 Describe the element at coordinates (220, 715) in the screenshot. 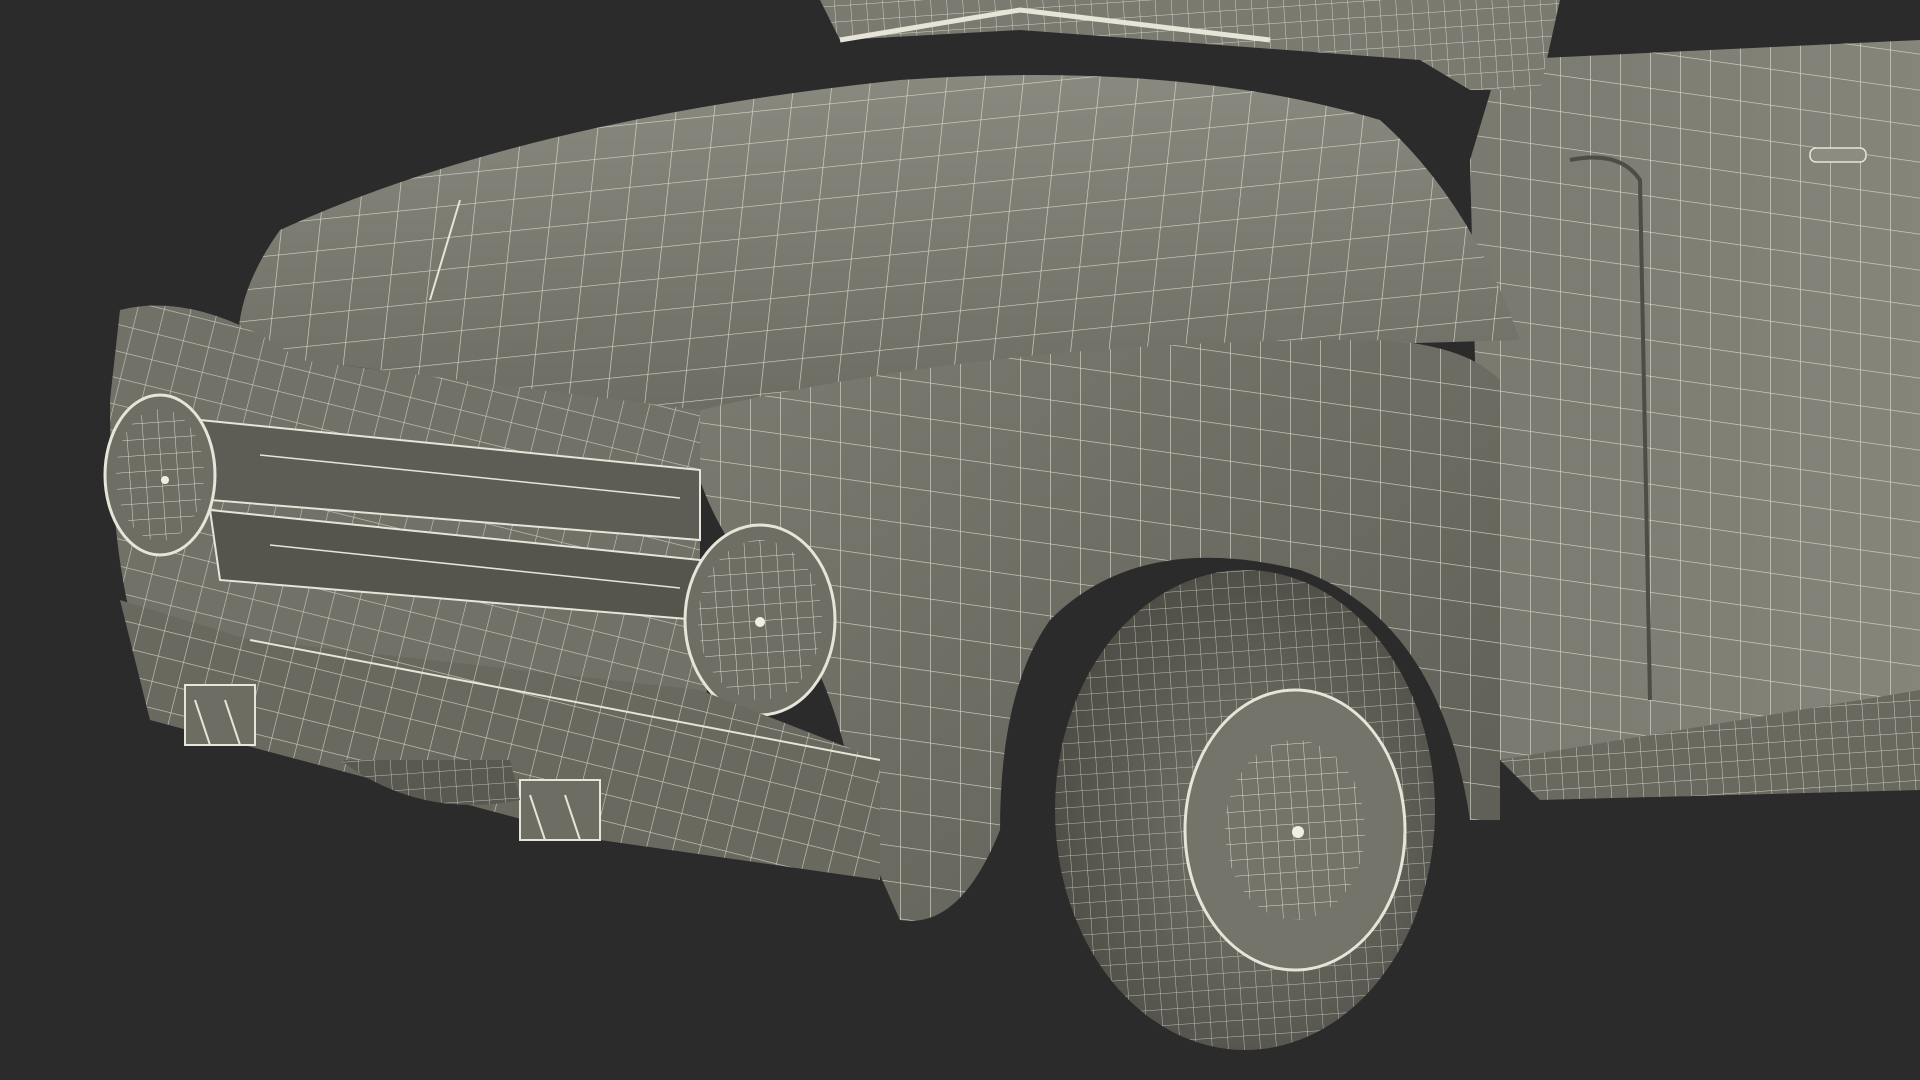

I see `tow-hook-left` at that location.